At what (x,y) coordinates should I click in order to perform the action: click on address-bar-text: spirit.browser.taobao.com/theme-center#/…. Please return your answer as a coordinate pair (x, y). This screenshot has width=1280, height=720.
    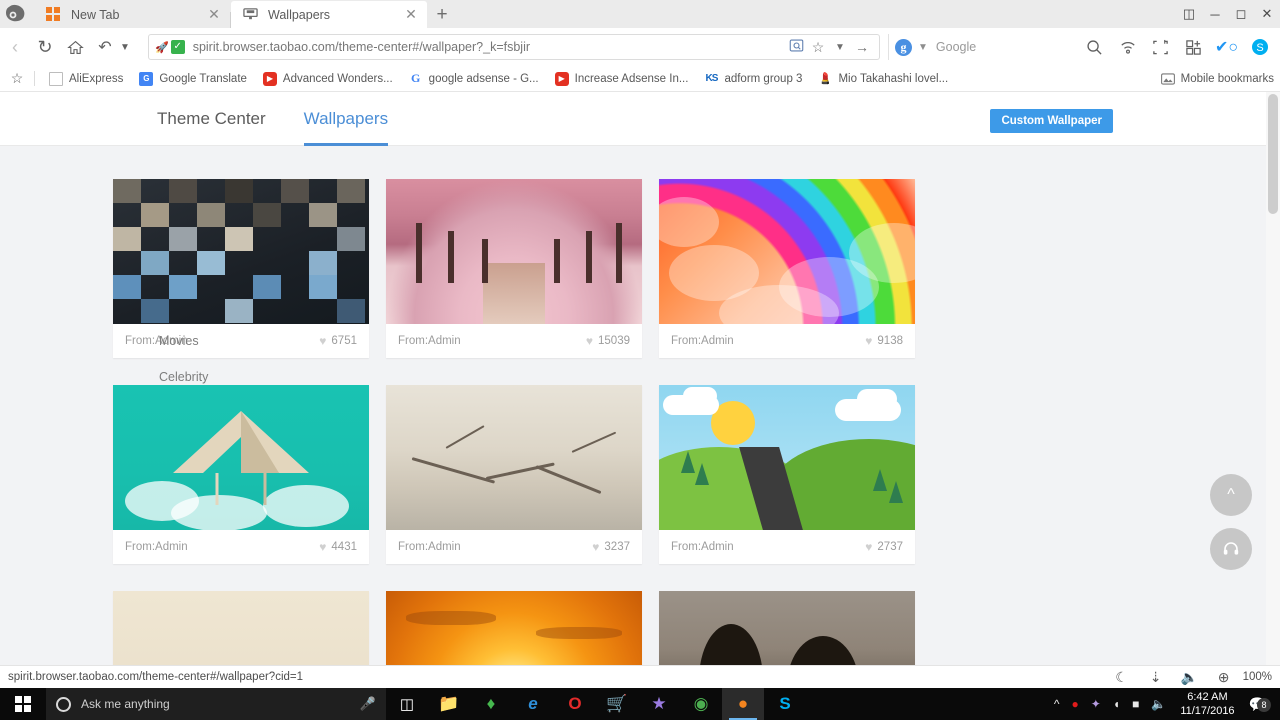
    Looking at the image, I should click on (361, 47).